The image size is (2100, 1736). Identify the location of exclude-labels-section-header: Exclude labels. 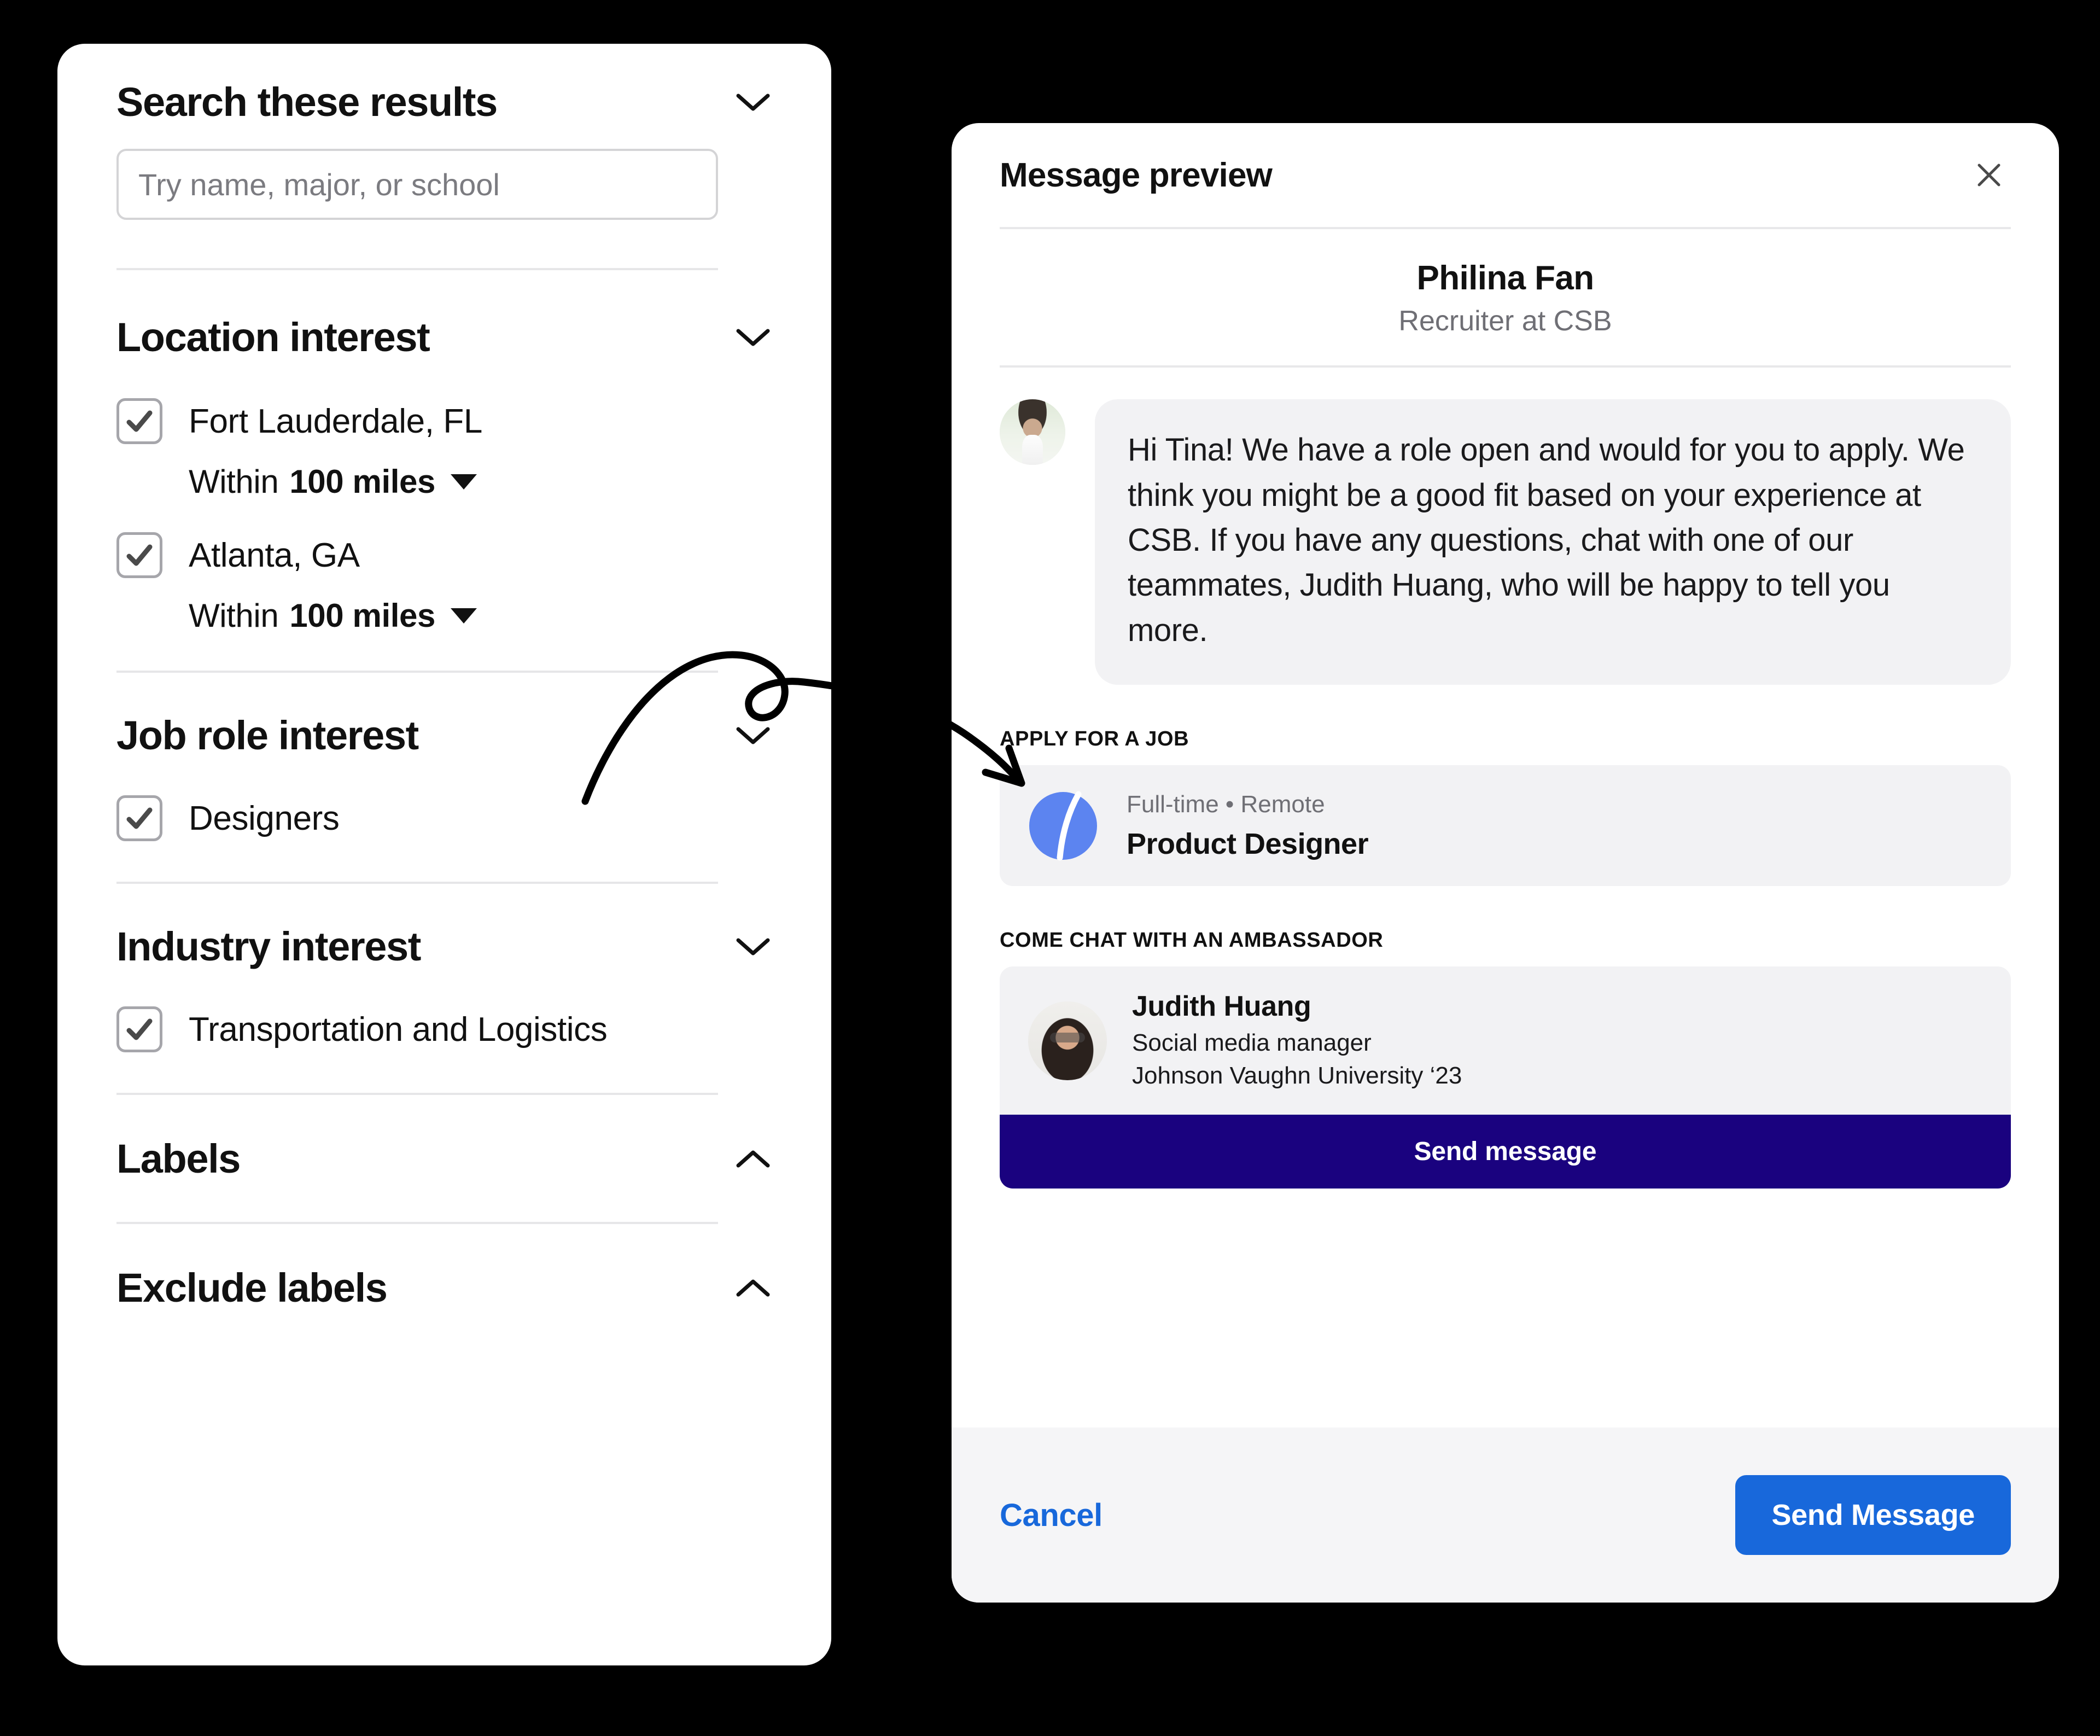
(444, 1288).